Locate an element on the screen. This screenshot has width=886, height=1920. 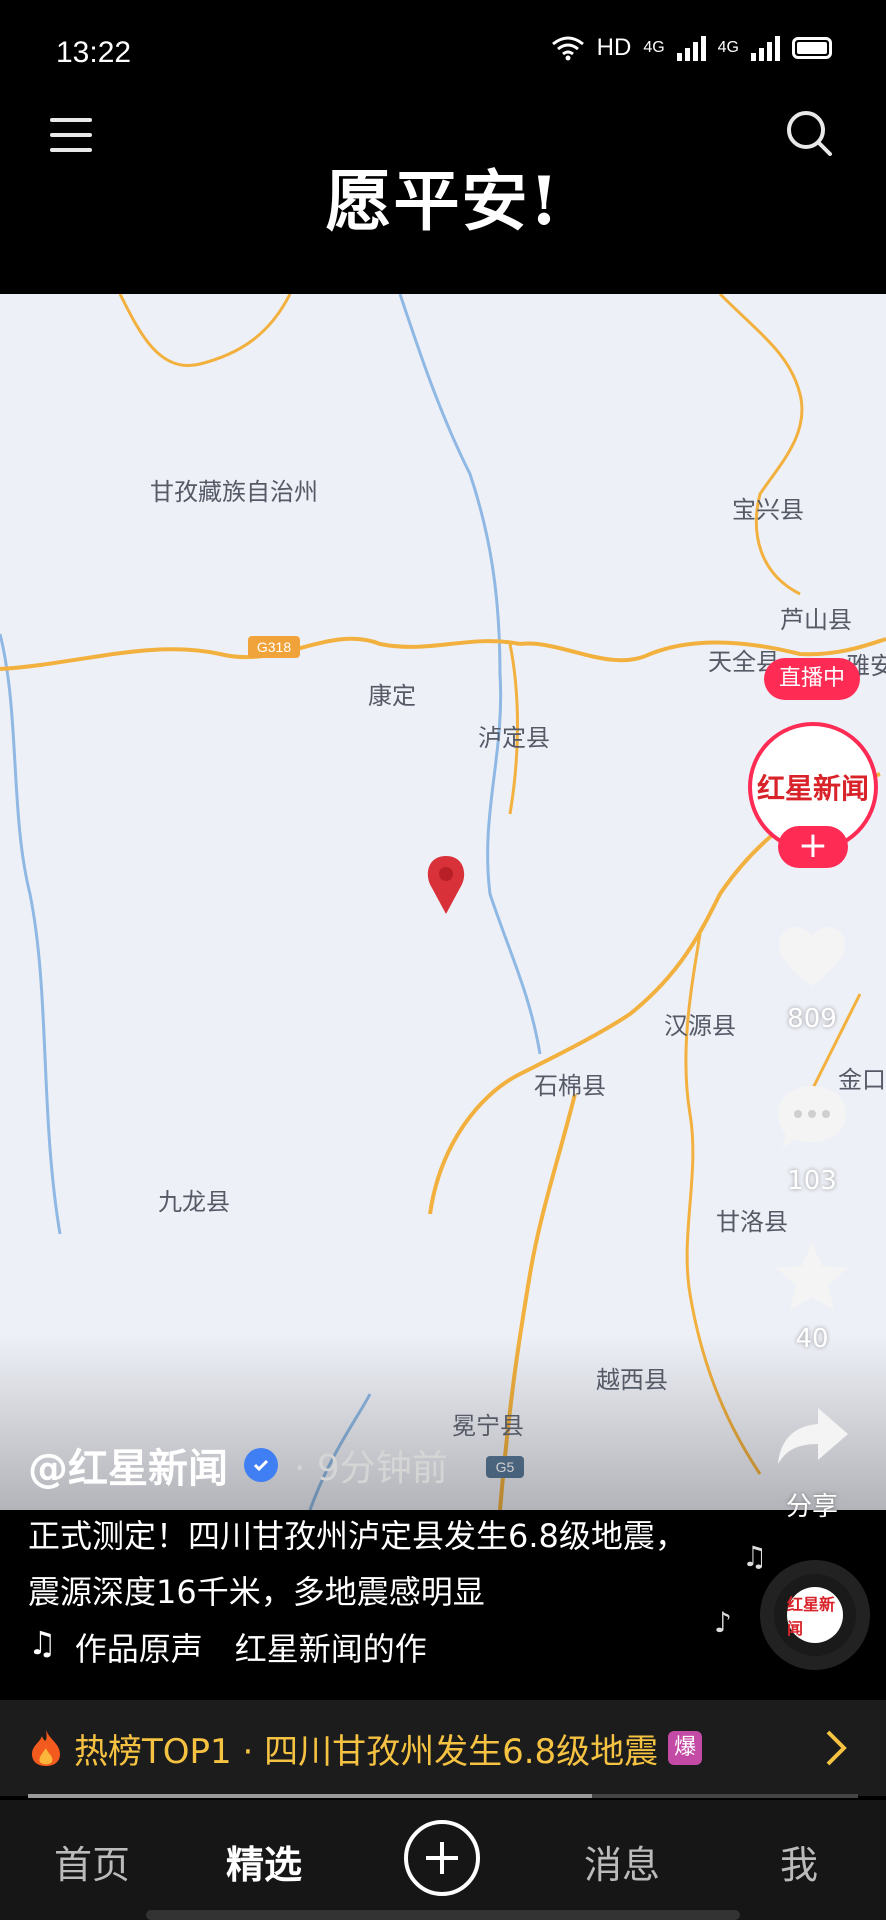
place-label: 汉源县 is located at coordinates (700, 1026).